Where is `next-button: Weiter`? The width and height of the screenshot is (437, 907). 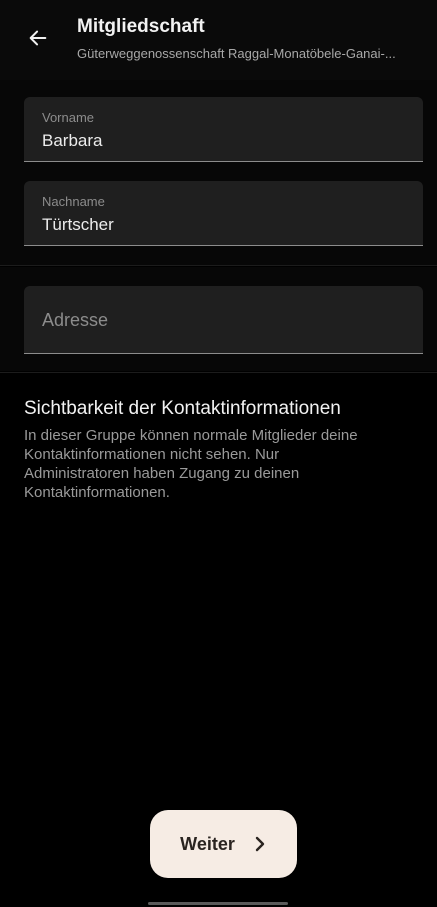 next-button: Weiter is located at coordinates (223, 844).